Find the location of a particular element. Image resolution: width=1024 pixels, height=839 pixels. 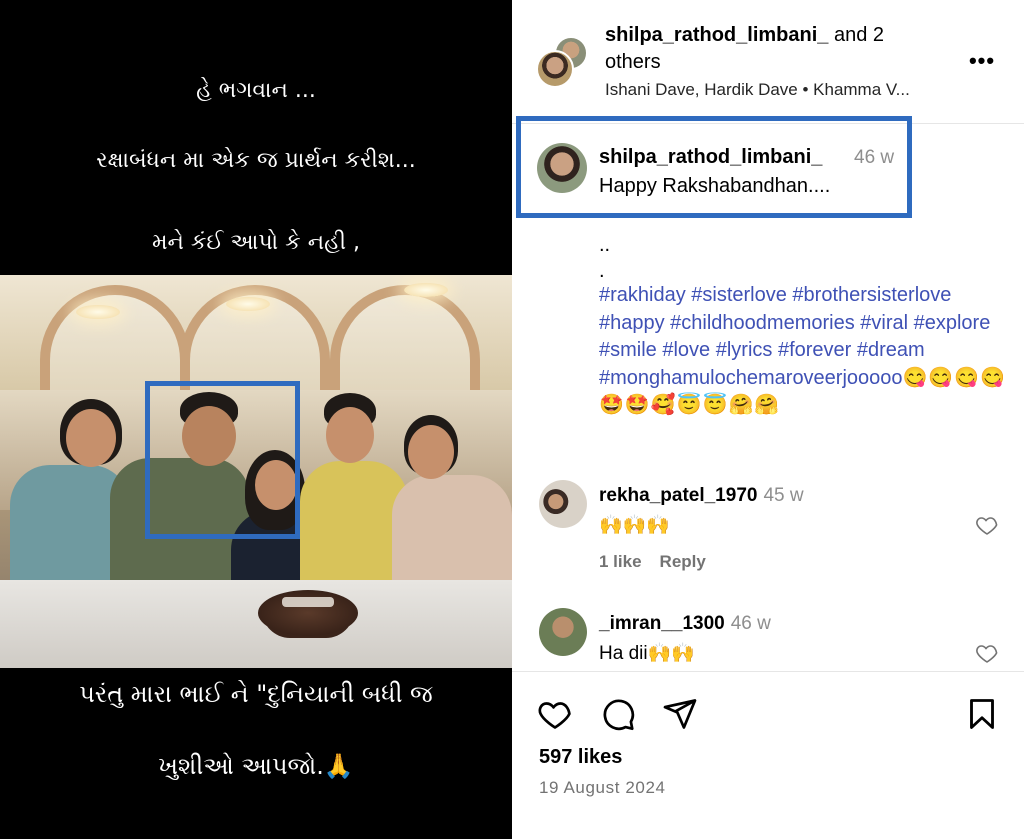

comment-text: 🙌🙌🙌 is located at coordinates (634, 525).